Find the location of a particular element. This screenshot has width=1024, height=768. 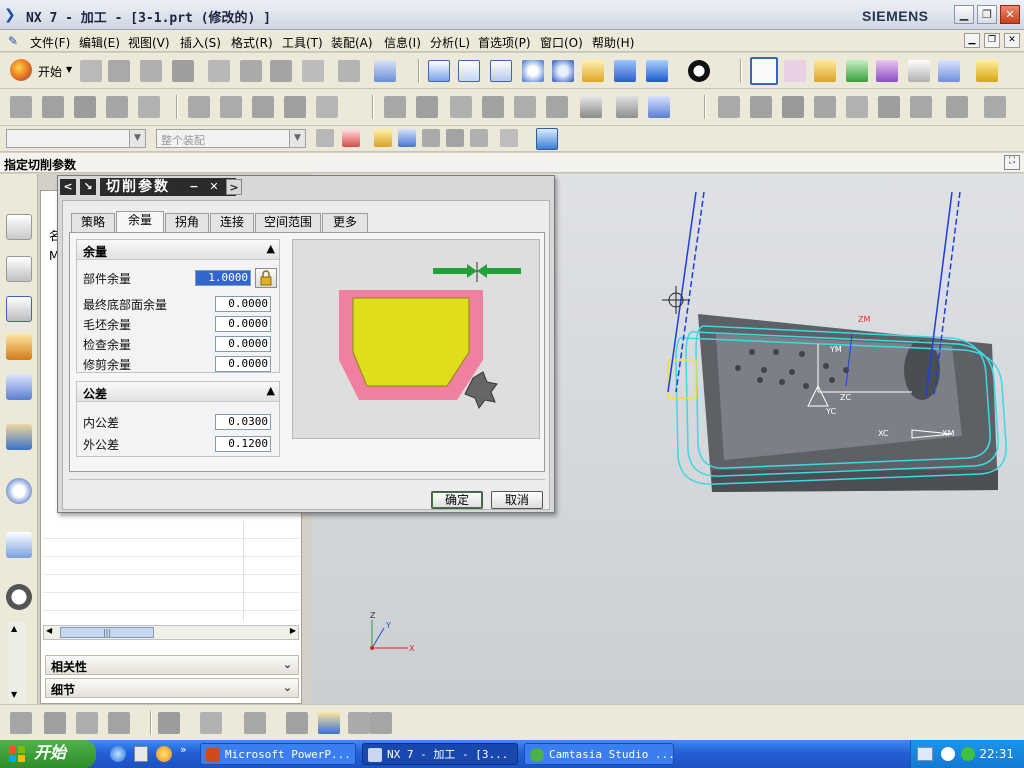

tab-stock: 余量 is located at coordinates (140, 222).